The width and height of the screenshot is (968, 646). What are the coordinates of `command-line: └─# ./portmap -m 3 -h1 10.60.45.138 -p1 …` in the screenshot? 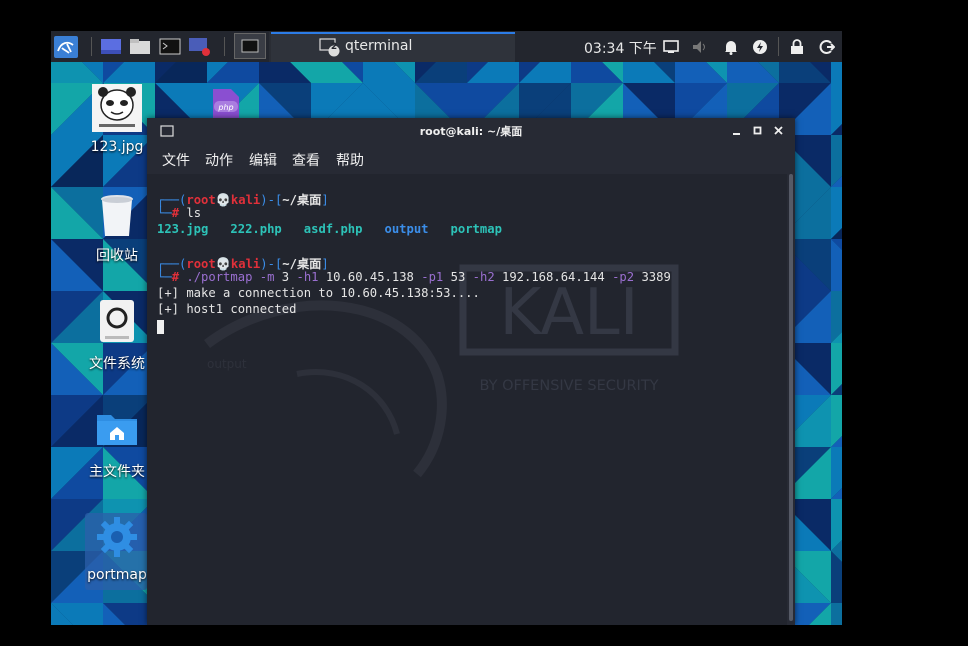 It's located at (414, 277).